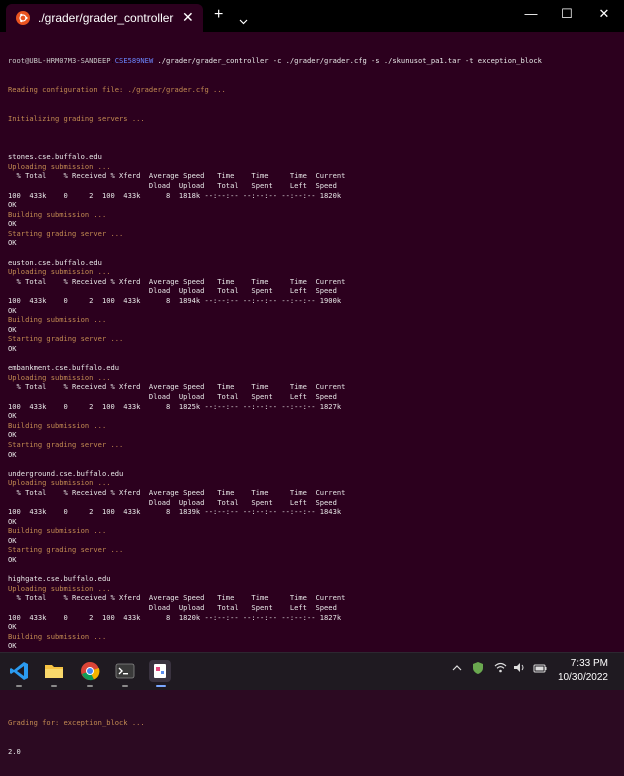 This screenshot has height=776, width=624. I want to click on volume-icon, so click(519, 669).